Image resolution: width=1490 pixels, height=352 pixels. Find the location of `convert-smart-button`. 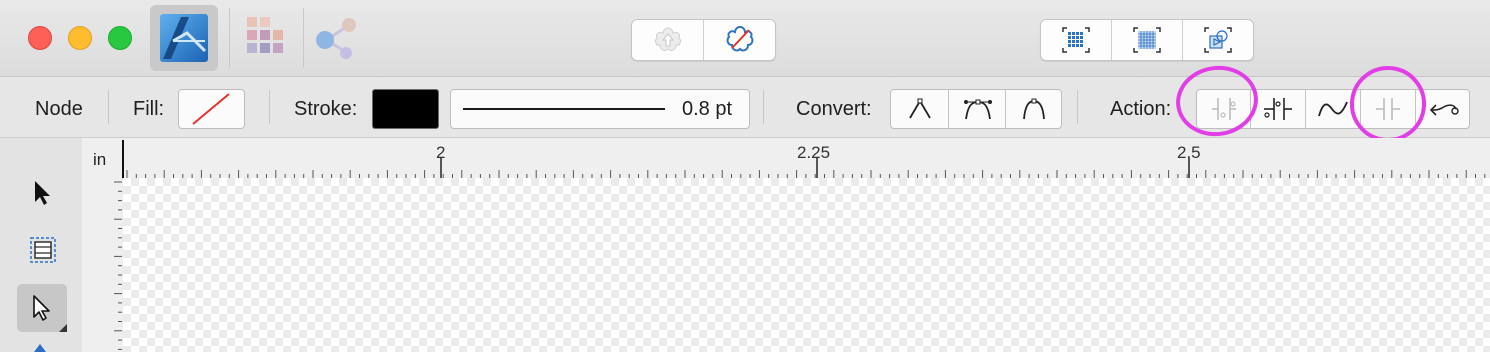

convert-smart-button is located at coordinates (1034, 109).